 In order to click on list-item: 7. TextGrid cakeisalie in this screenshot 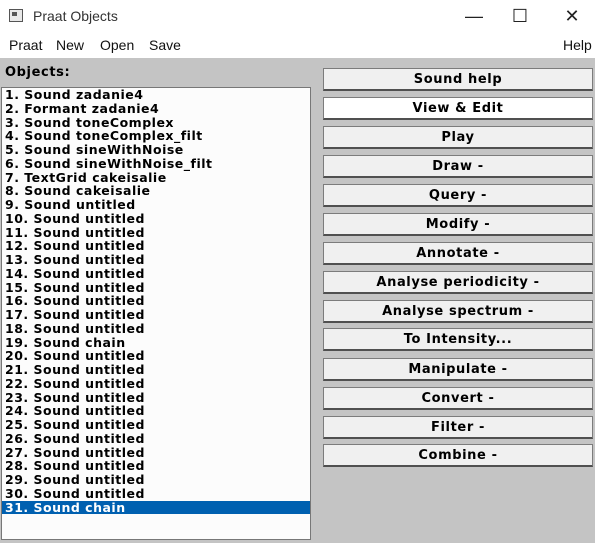, I will do `click(156, 177)`.